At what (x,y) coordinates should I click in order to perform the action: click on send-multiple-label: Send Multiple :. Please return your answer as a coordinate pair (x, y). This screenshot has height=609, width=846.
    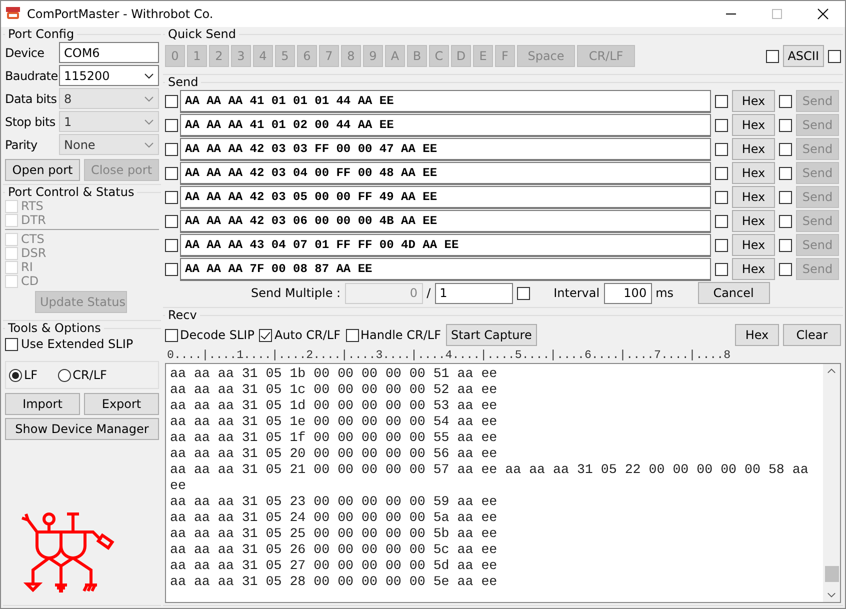
    Looking at the image, I should click on (296, 293).